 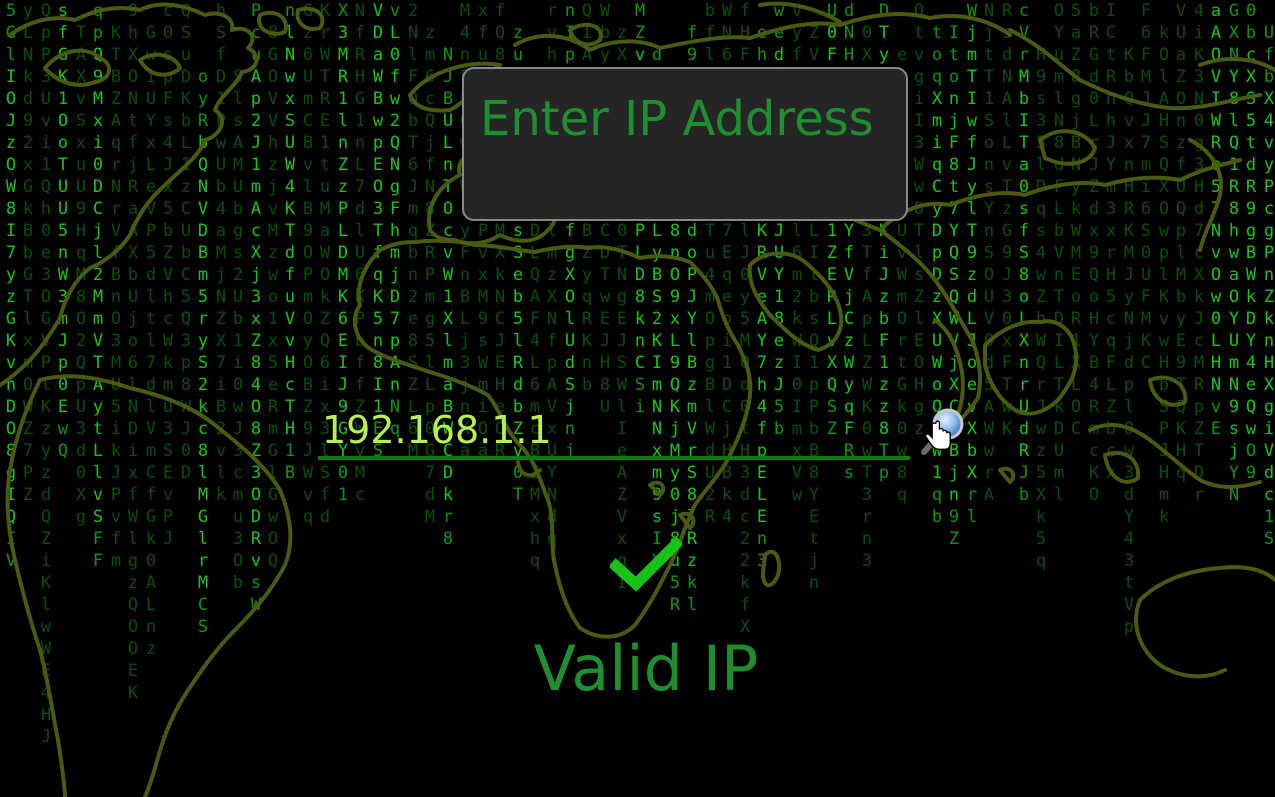 What do you see at coordinates (129, 194) in the screenshot?
I see `north-america-outline` at bounding box center [129, 194].